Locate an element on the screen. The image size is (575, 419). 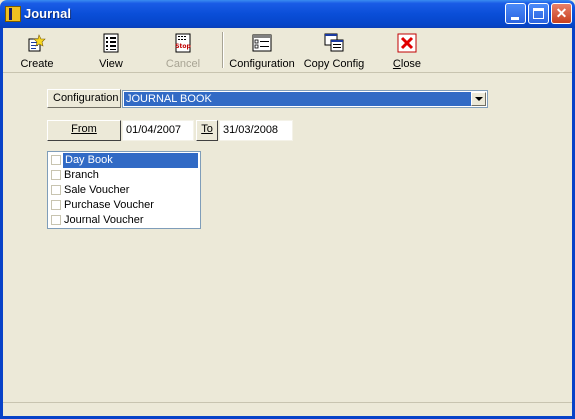
window-close-button: ✕ is located at coordinates (561, 13).